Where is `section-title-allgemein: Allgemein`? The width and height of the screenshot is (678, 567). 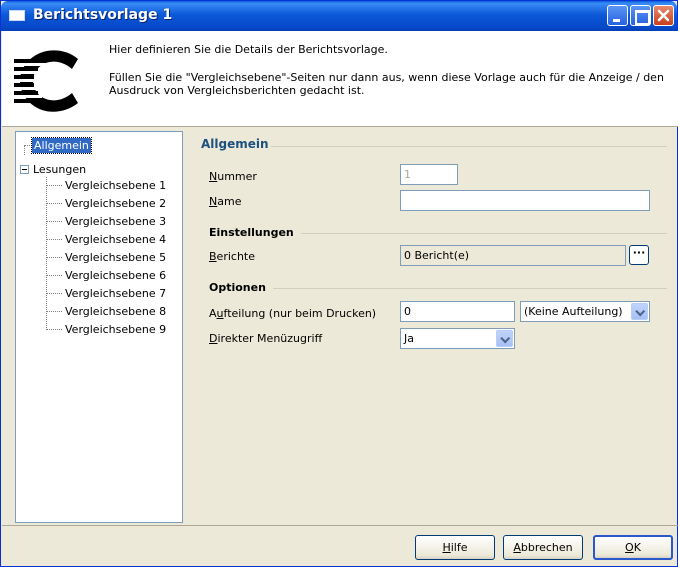
section-title-allgemein: Allgemein is located at coordinates (235, 144).